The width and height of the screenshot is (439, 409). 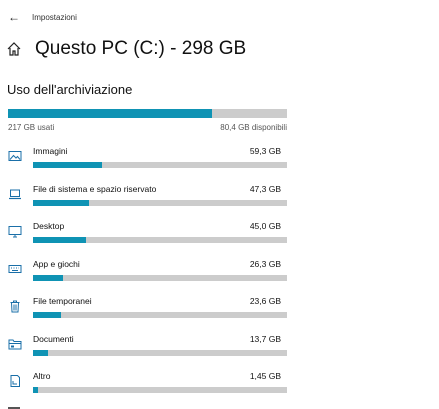 What do you see at coordinates (62, 301) in the screenshot?
I see `category-name: File temporanei` at bounding box center [62, 301].